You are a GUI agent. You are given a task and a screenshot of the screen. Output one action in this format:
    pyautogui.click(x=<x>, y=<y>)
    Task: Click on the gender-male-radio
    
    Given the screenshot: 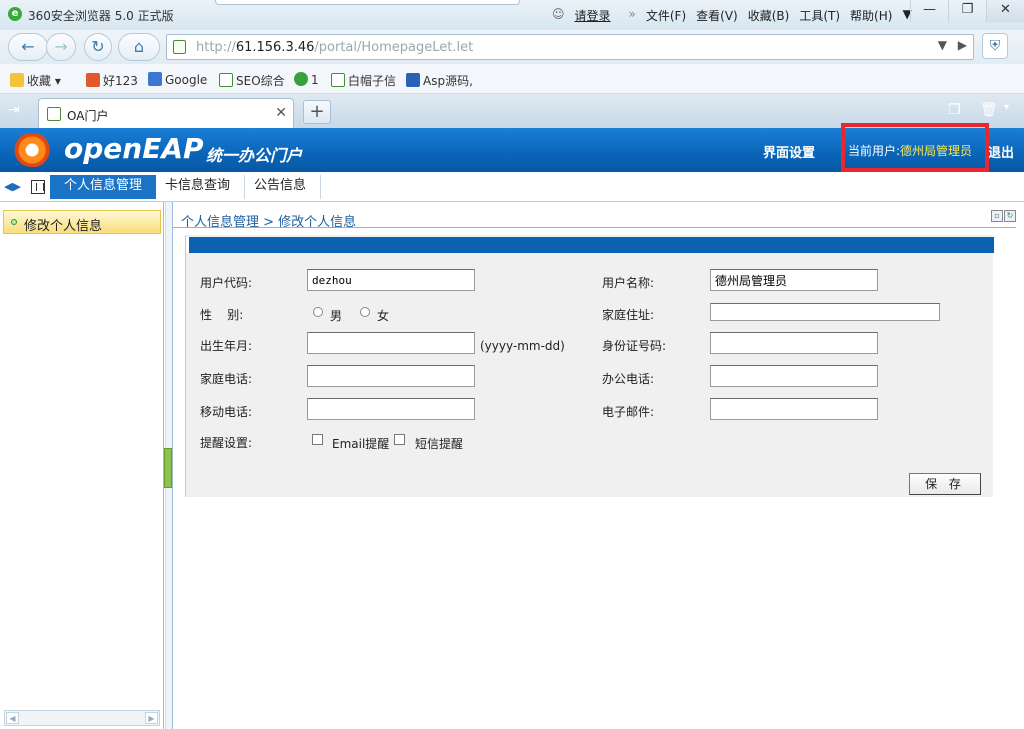 What is the action you would take?
    pyautogui.click(x=318, y=312)
    